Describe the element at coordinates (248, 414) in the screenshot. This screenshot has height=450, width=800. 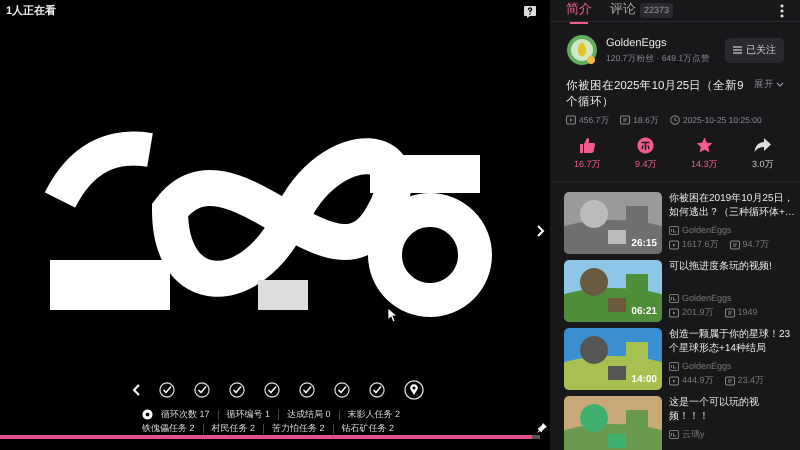
I see `stat-text: 循环编号 1` at that location.